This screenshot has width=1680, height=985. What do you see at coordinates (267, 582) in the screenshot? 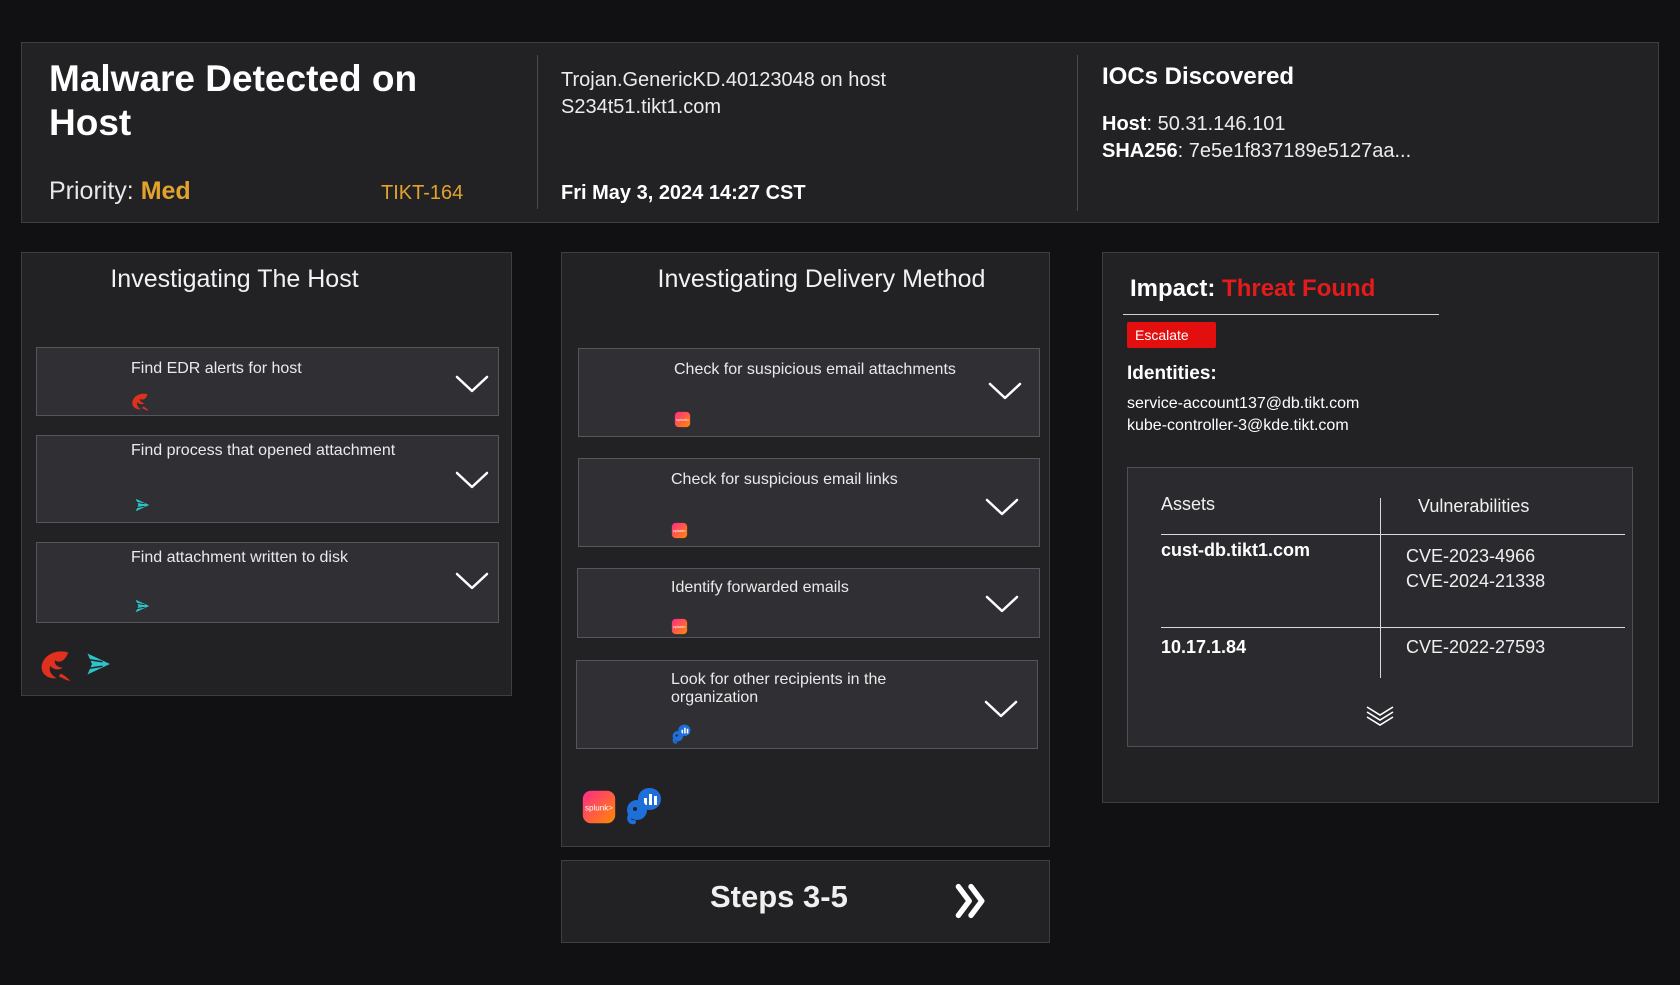
I see `task-card: Find attachment written to disk` at bounding box center [267, 582].